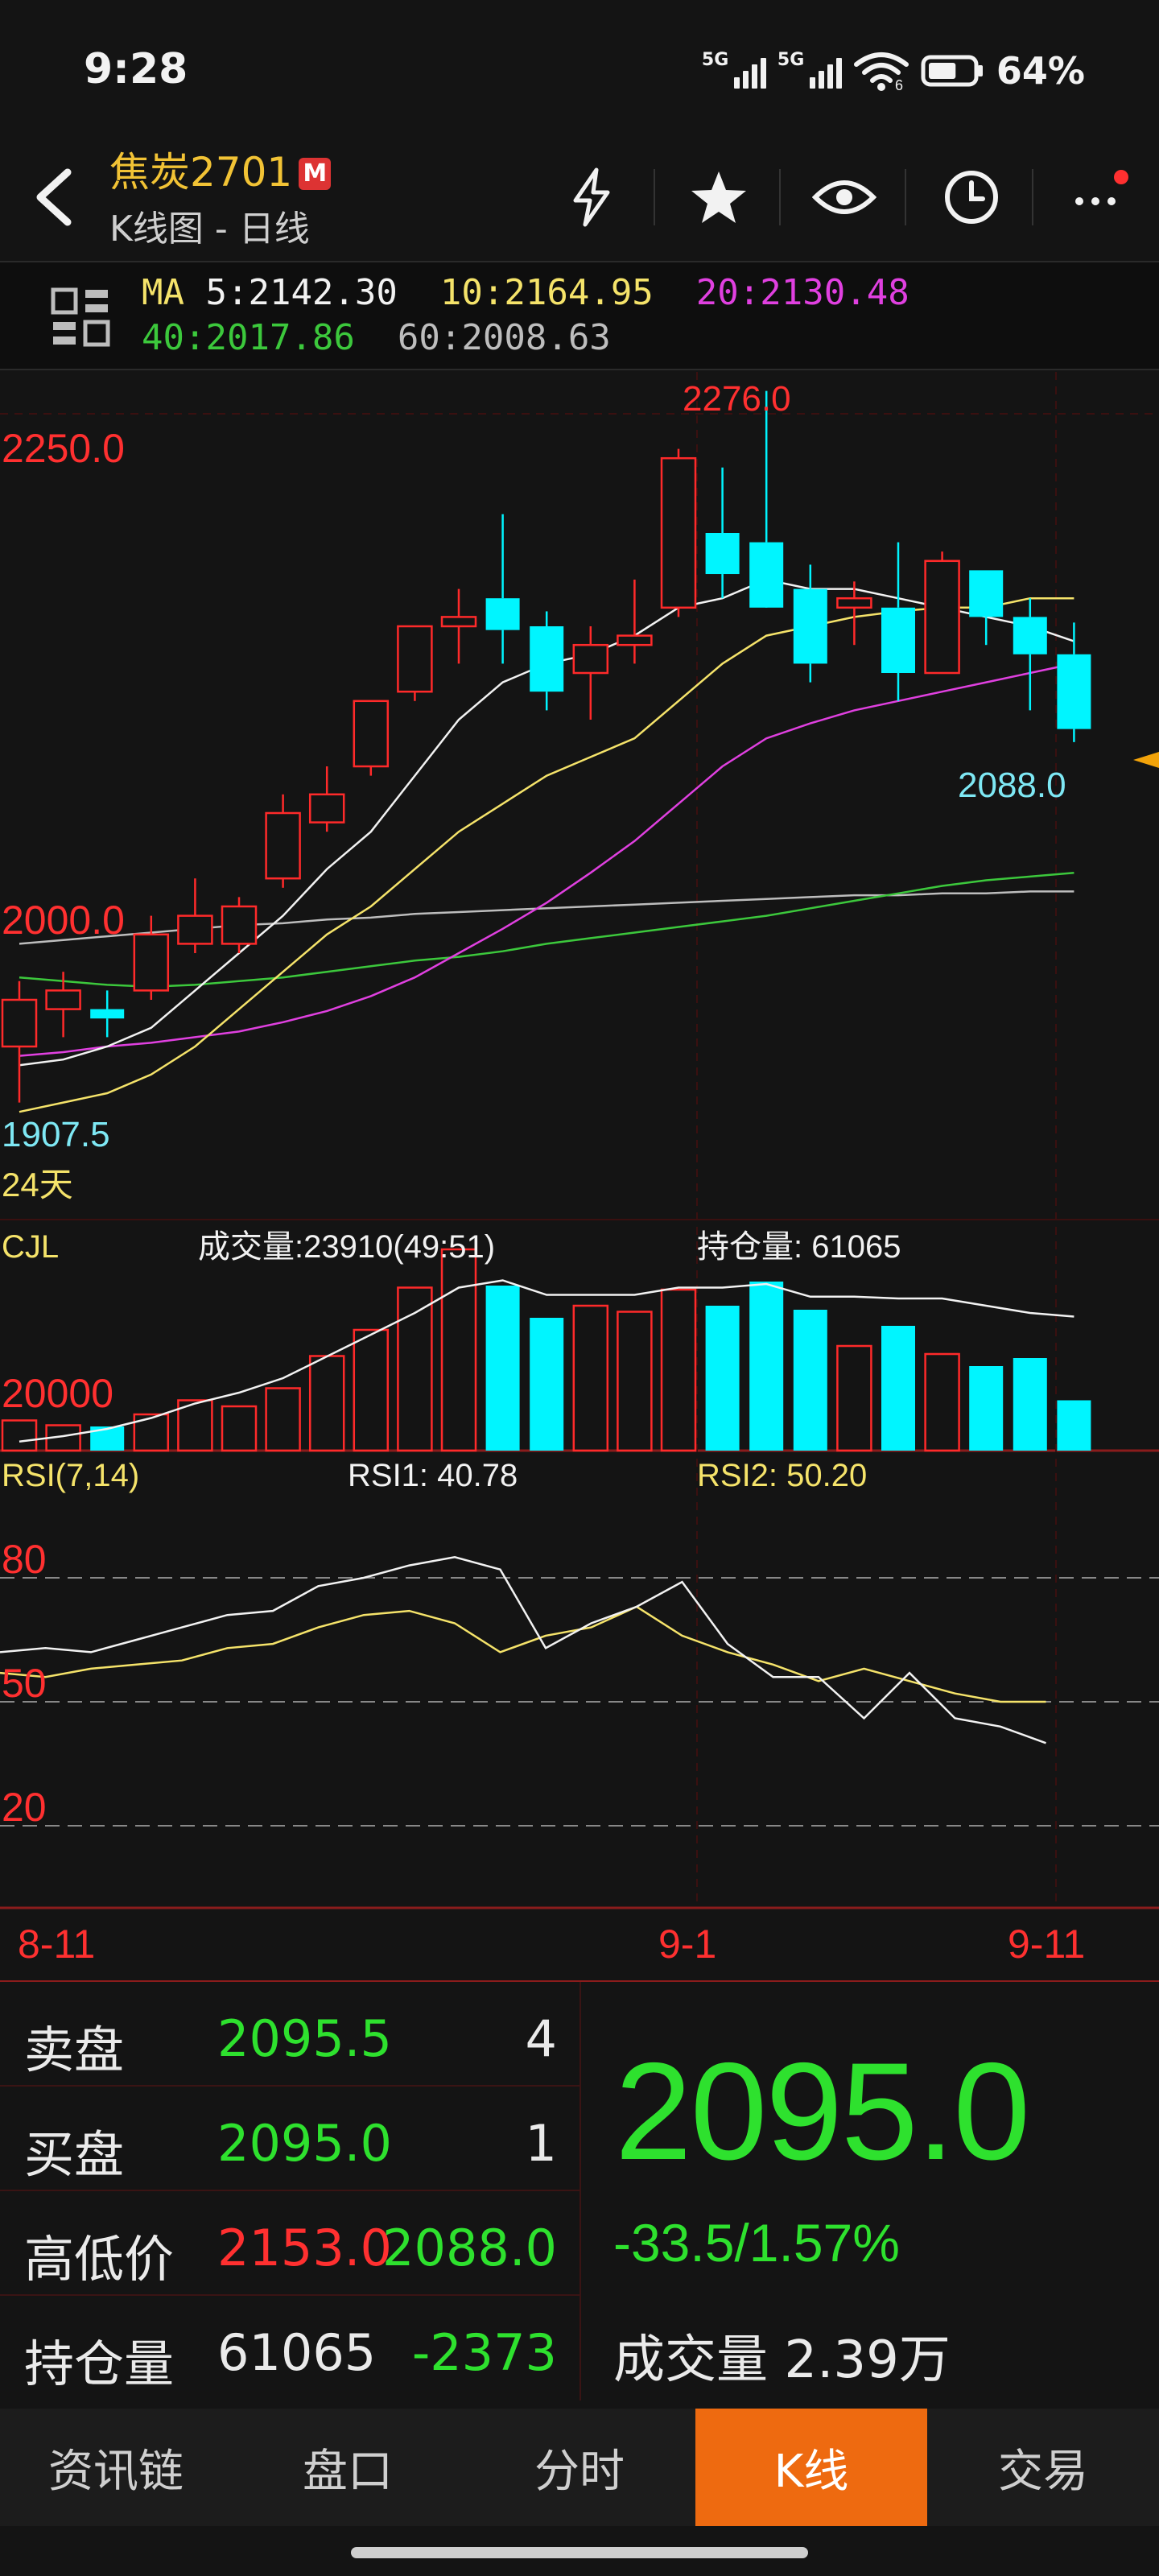 This screenshot has width=1159, height=2576. Describe the element at coordinates (546, 860) in the screenshot. I see `ma20-line` at that location.